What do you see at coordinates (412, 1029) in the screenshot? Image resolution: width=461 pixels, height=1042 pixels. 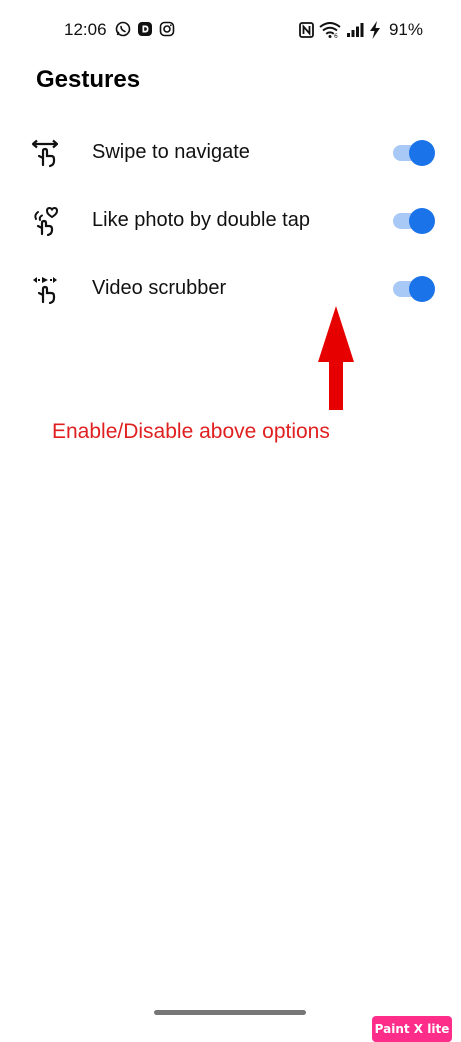 I see `watermark-logo: Paint X lite` at bounding box center [412, 1029].